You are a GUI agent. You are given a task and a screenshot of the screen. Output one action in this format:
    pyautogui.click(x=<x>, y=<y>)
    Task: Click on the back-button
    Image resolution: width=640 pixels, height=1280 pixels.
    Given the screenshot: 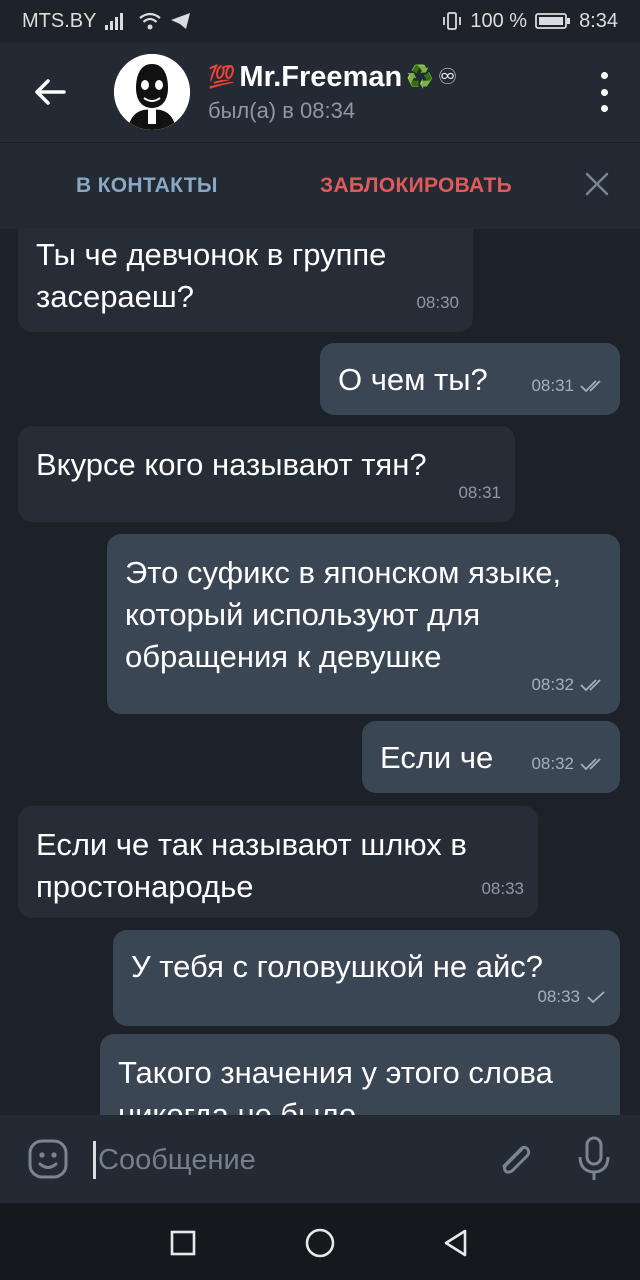 What is the action you would take?
    pyautogui.click(x=50, y=92)
    